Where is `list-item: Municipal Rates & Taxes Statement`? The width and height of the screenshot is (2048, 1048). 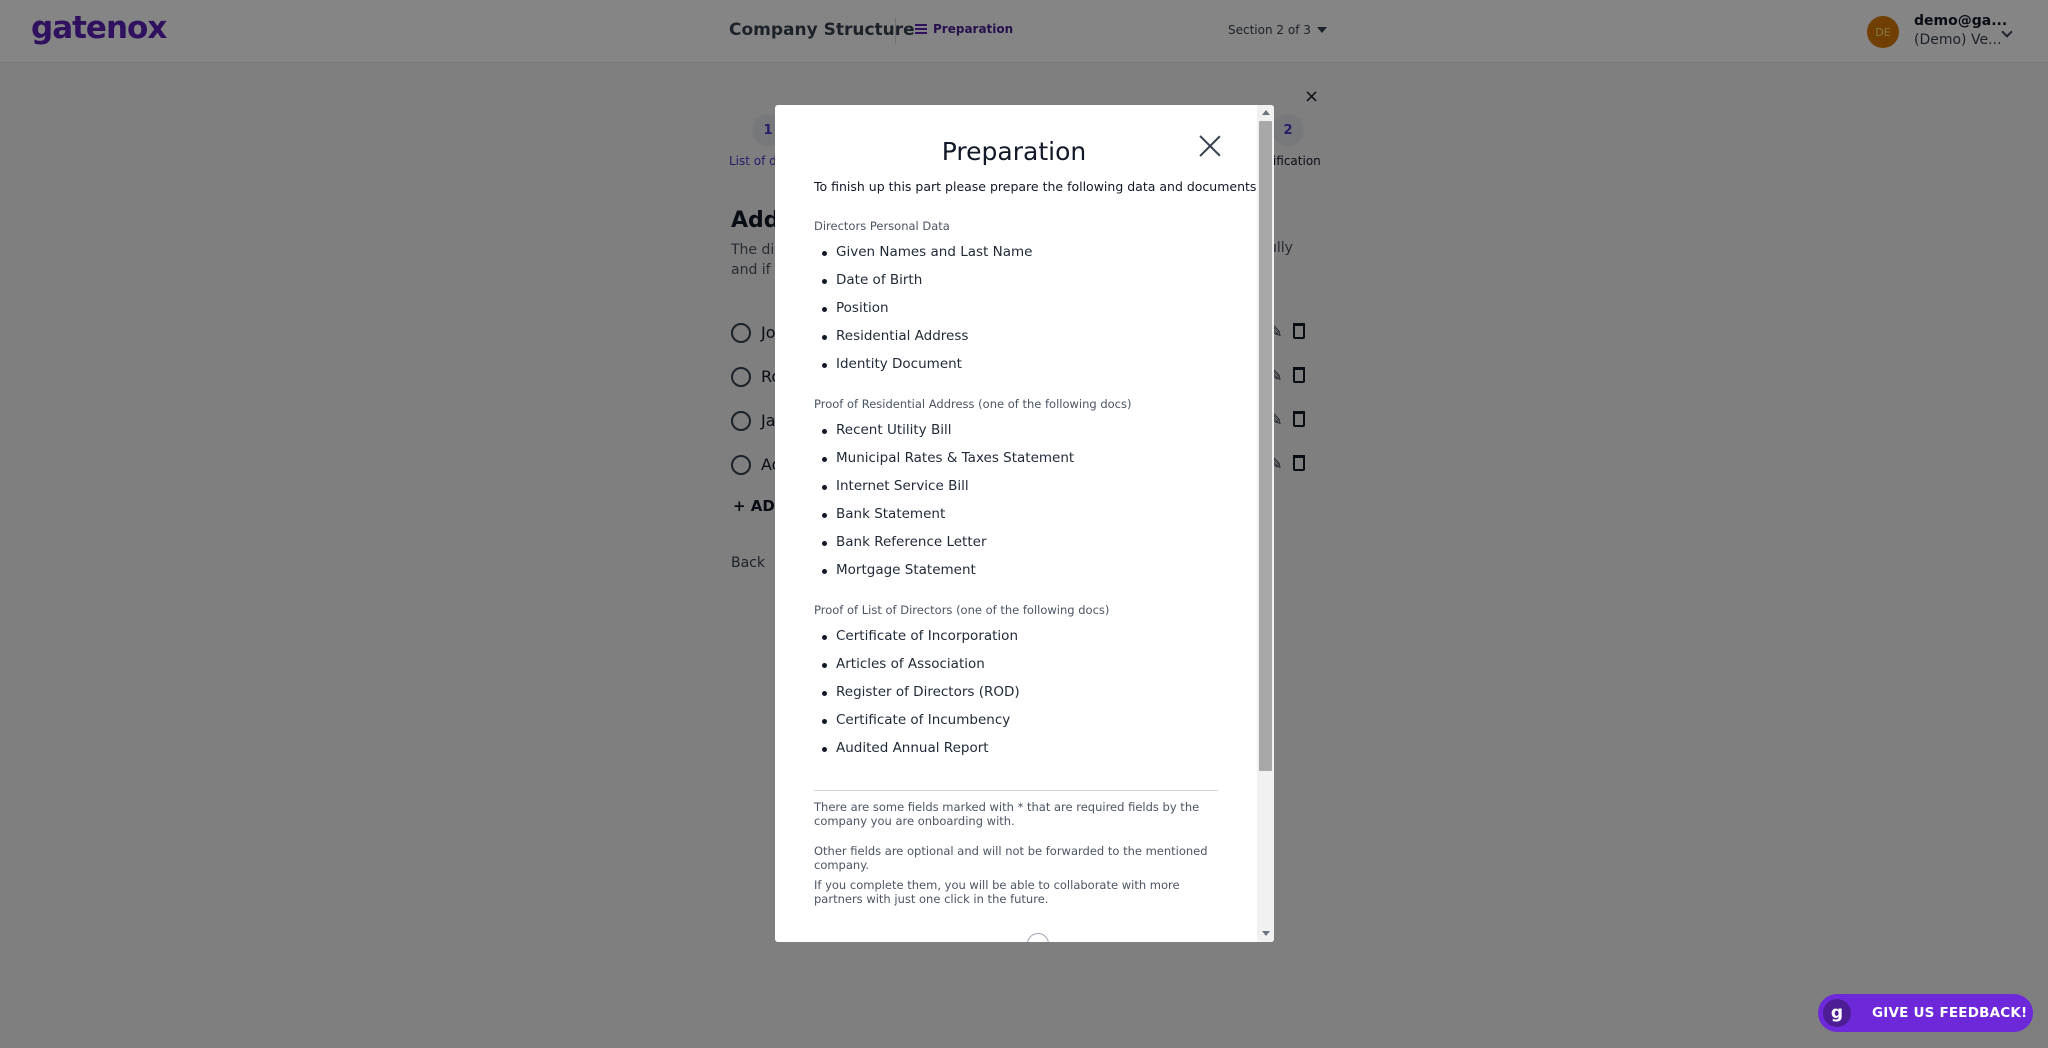
list-item: Municipal Rates & Taxes Statement is located at coordinates (948, 458).